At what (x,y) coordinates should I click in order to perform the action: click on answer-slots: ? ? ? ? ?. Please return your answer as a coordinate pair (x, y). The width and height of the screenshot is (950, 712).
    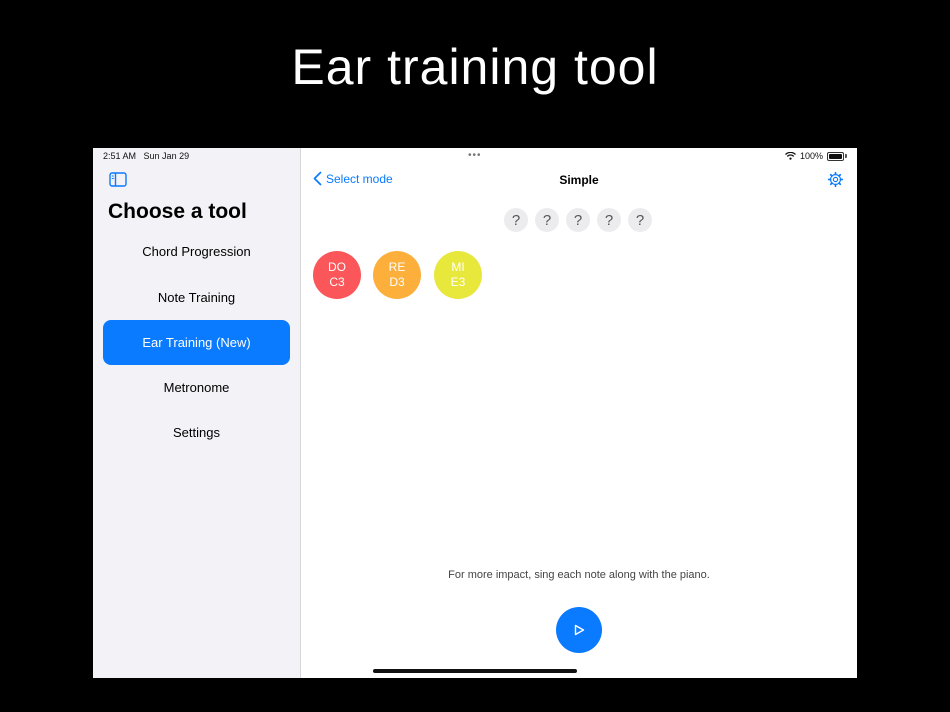
    Looking at the image, I should click on (578, 220).